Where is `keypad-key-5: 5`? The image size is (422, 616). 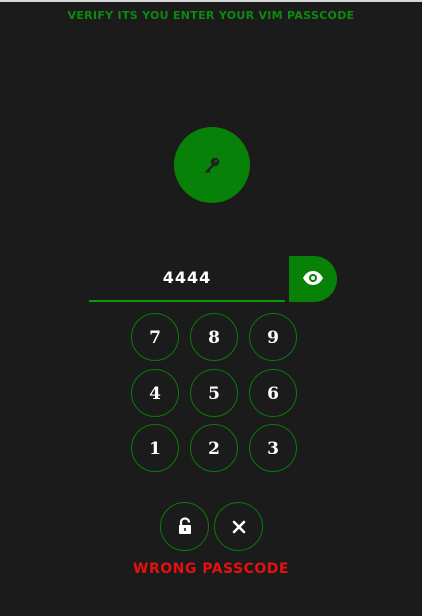
keypad-key-5: 5 is located at coordinates (214, 393).